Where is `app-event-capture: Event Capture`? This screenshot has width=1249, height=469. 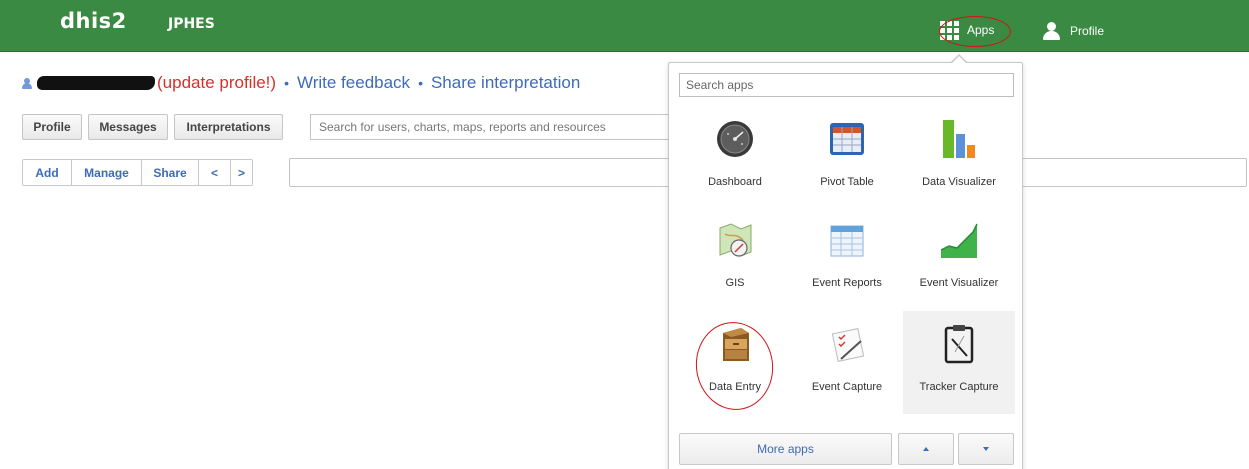
app-event-capture: Event Capture is located at coordinates (847, 362).